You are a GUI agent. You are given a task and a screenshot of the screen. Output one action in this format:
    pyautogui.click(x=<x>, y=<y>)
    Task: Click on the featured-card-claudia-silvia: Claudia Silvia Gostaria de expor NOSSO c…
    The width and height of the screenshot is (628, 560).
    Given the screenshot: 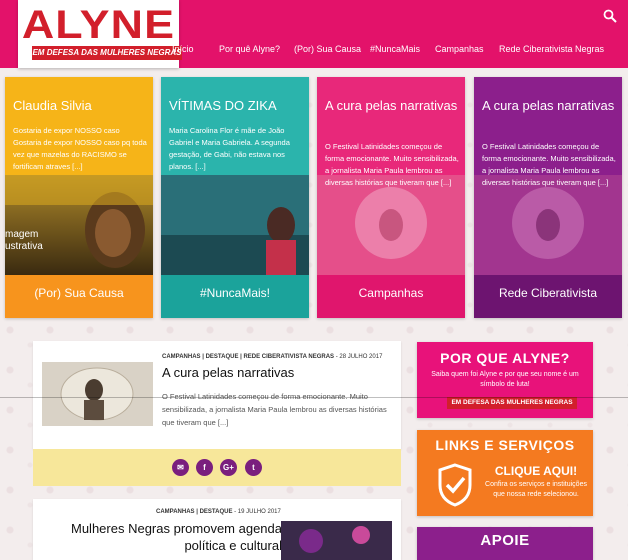 What is the action you would take?
    pyautogui.click(x=79, y=197)
    